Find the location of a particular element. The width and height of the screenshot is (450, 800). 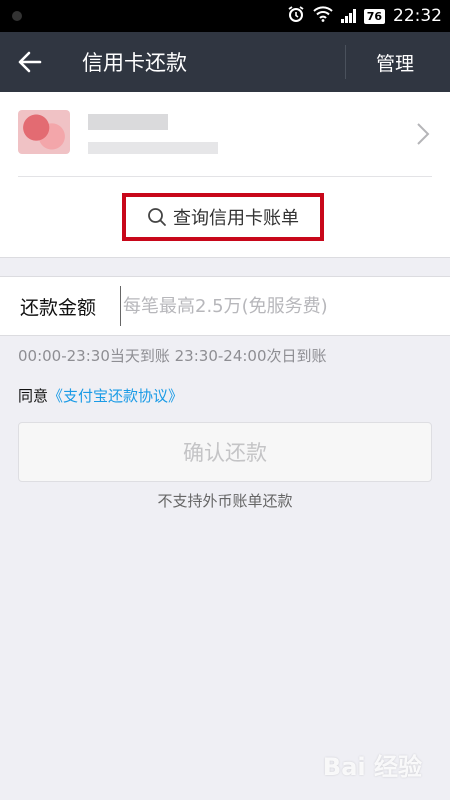

confirm-repay-button: 确认还款 is located at coordinates (225, 452).